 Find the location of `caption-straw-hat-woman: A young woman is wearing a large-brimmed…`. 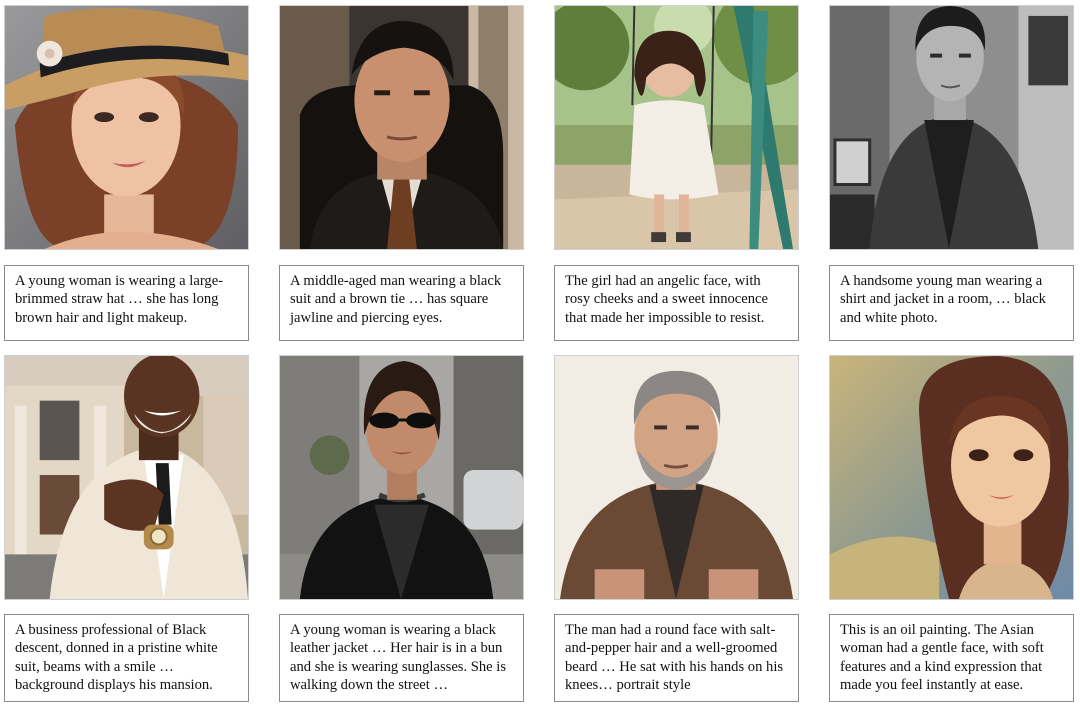

caption-straw-hat-woman: A young woman is wearing a large-brimmed… is located at coordinates (126, 303).